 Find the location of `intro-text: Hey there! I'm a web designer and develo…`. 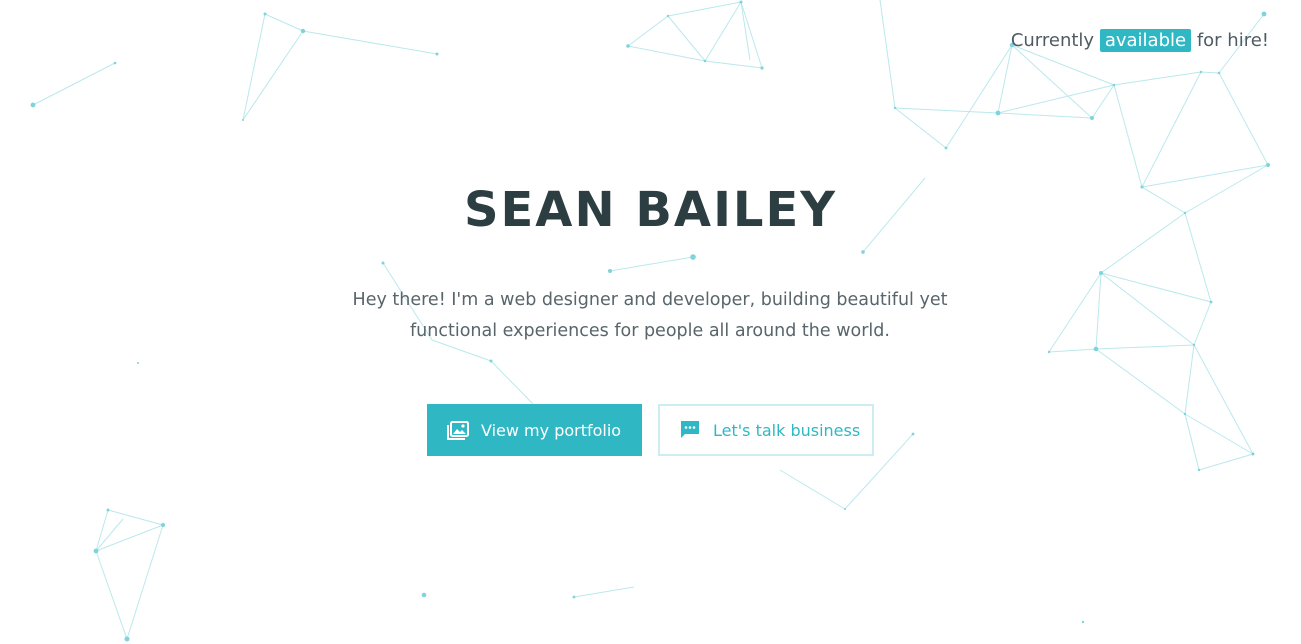

intro-text: Hey there! I'm a web designer and develo… is located at coordinates (650, 316).